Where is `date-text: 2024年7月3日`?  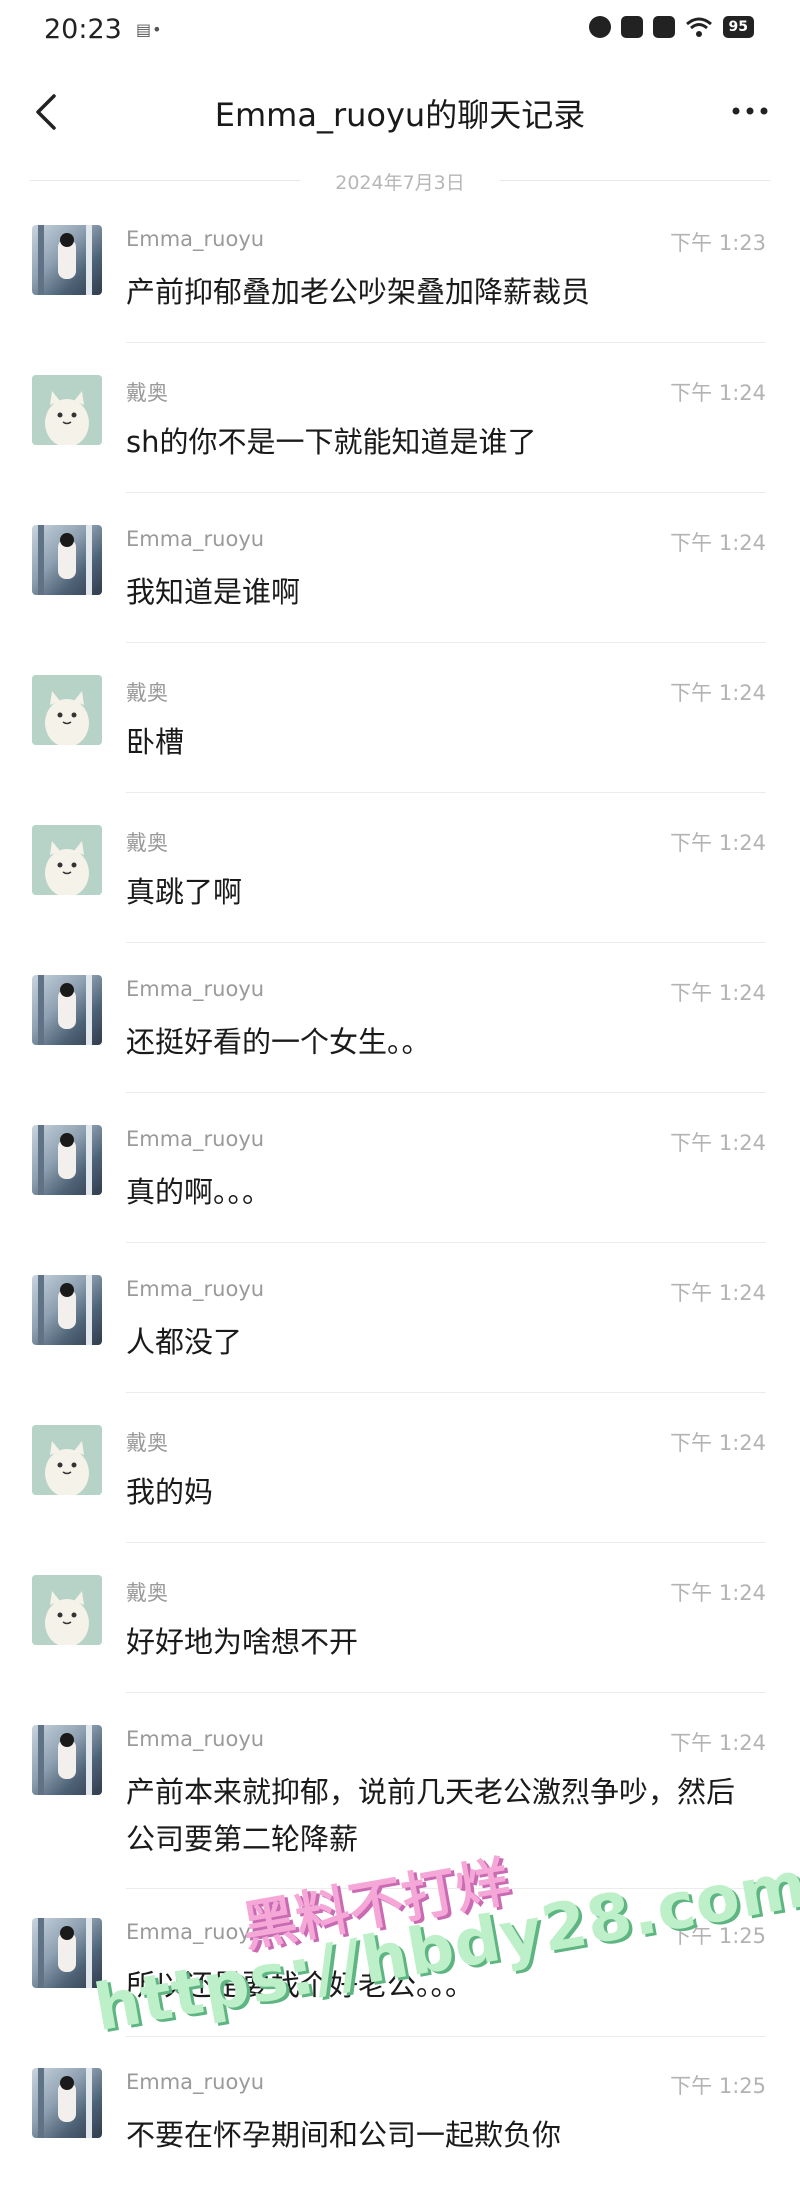 date-text: 2024年7月3日 is located at coordinates (400, 183).